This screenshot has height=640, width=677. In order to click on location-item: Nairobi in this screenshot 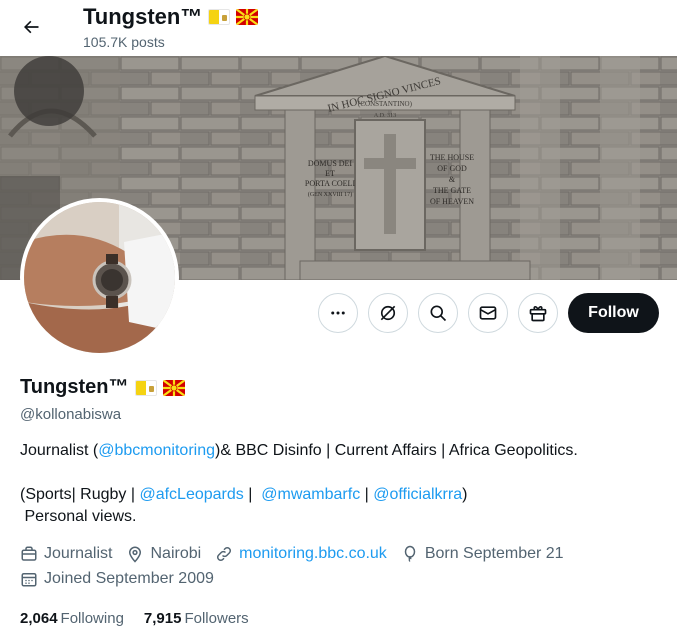, I will do `click(163, 554)`.